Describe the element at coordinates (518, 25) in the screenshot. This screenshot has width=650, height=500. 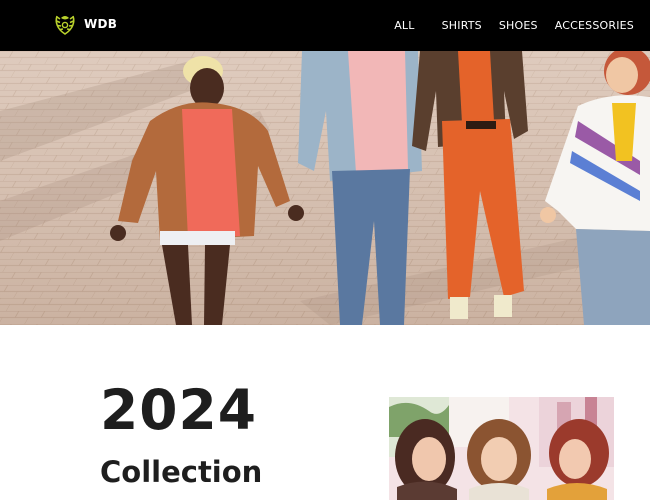
I see `nav-item-shoes: SHOES` at that location.